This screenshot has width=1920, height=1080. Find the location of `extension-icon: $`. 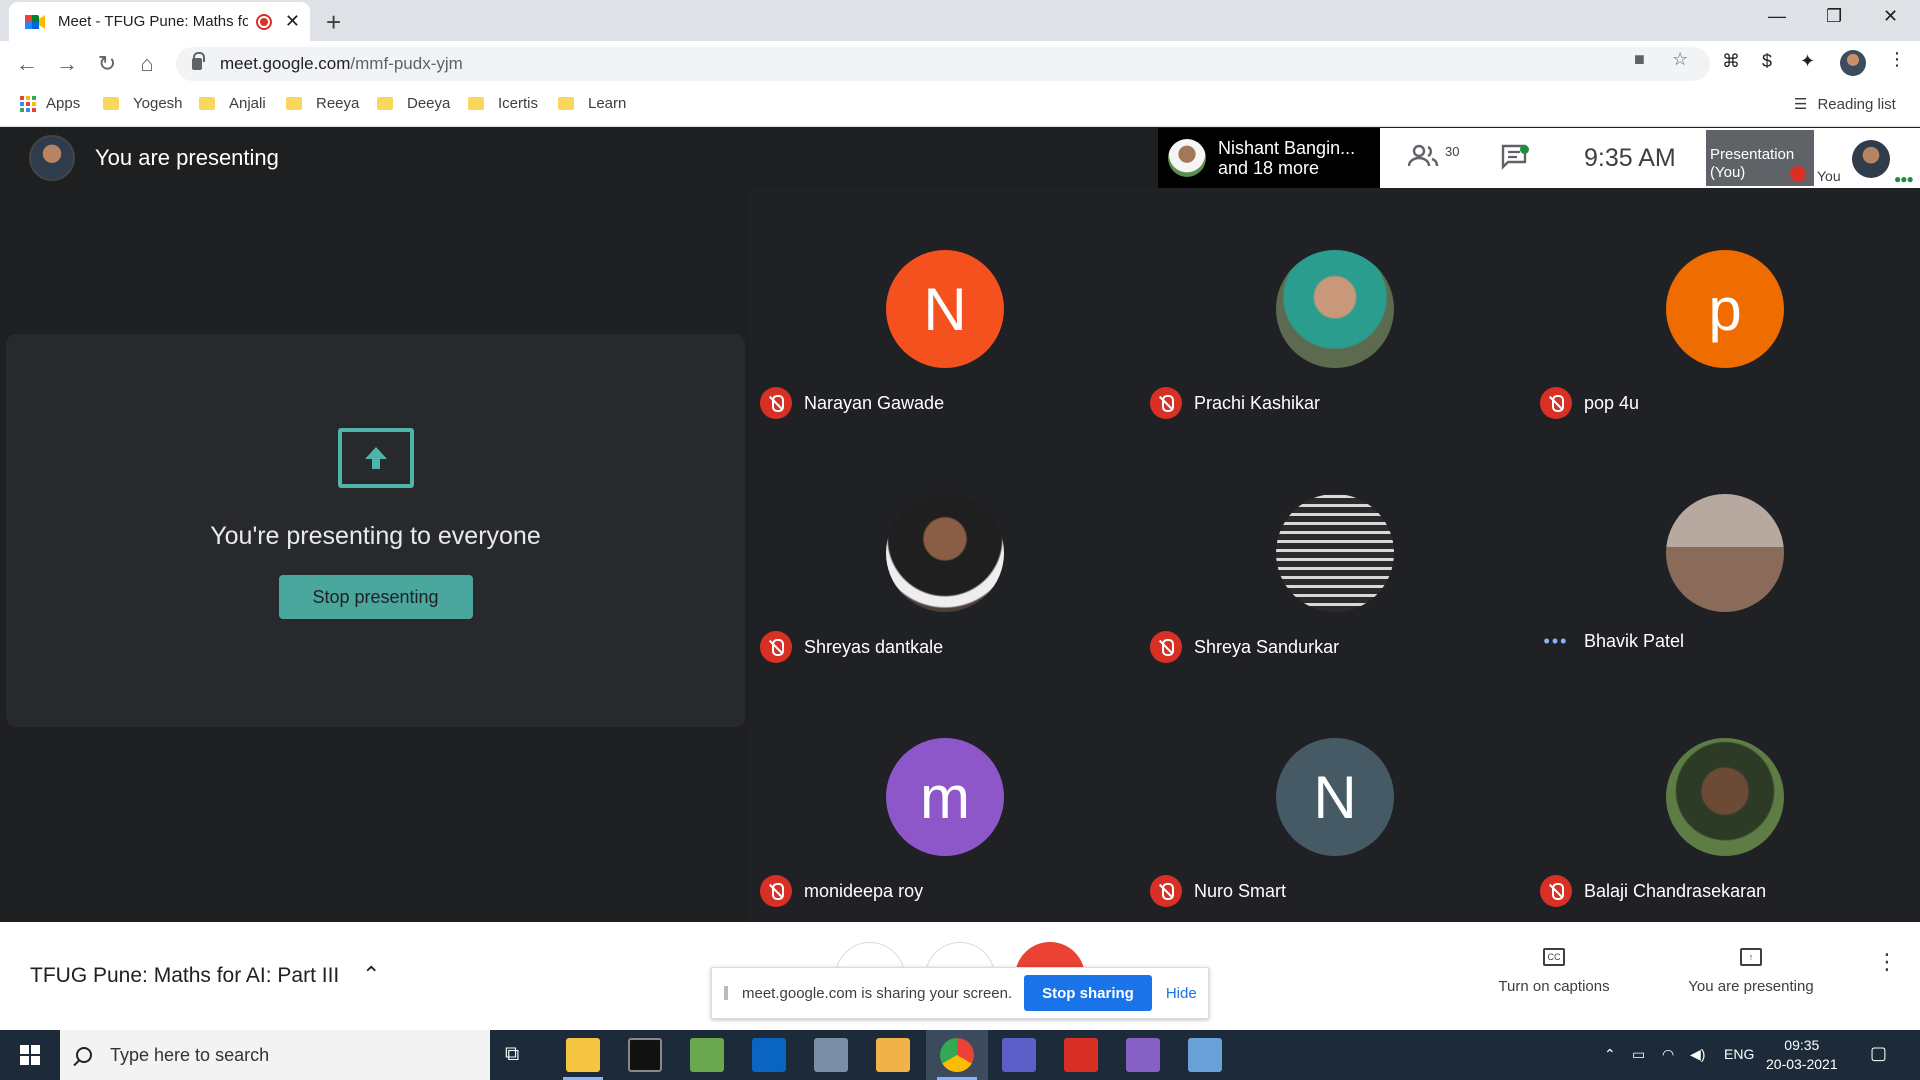

extension-icon: $ is located at coordinates (1767, 61).